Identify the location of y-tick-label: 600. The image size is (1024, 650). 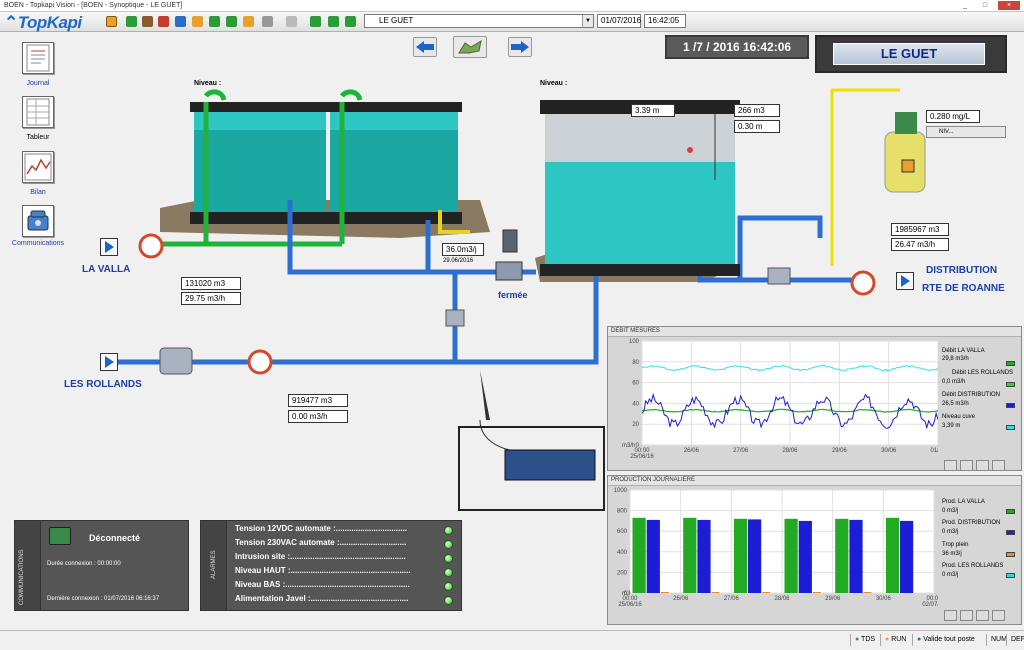
(622, 532).